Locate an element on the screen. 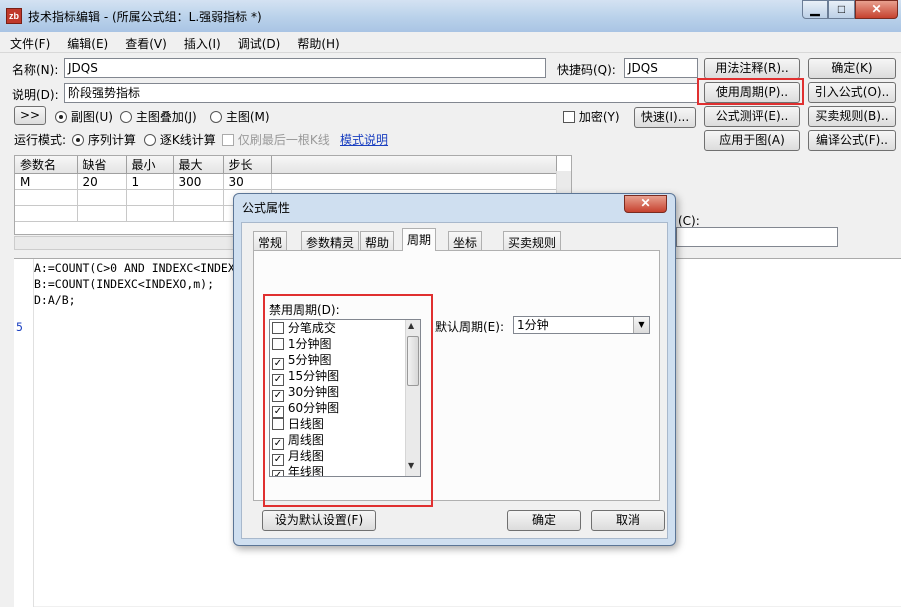 The height and width of the screenshot is (607, 901). chart-option-overlay: 主图叠加(J) is located at coordinates (158, 117).